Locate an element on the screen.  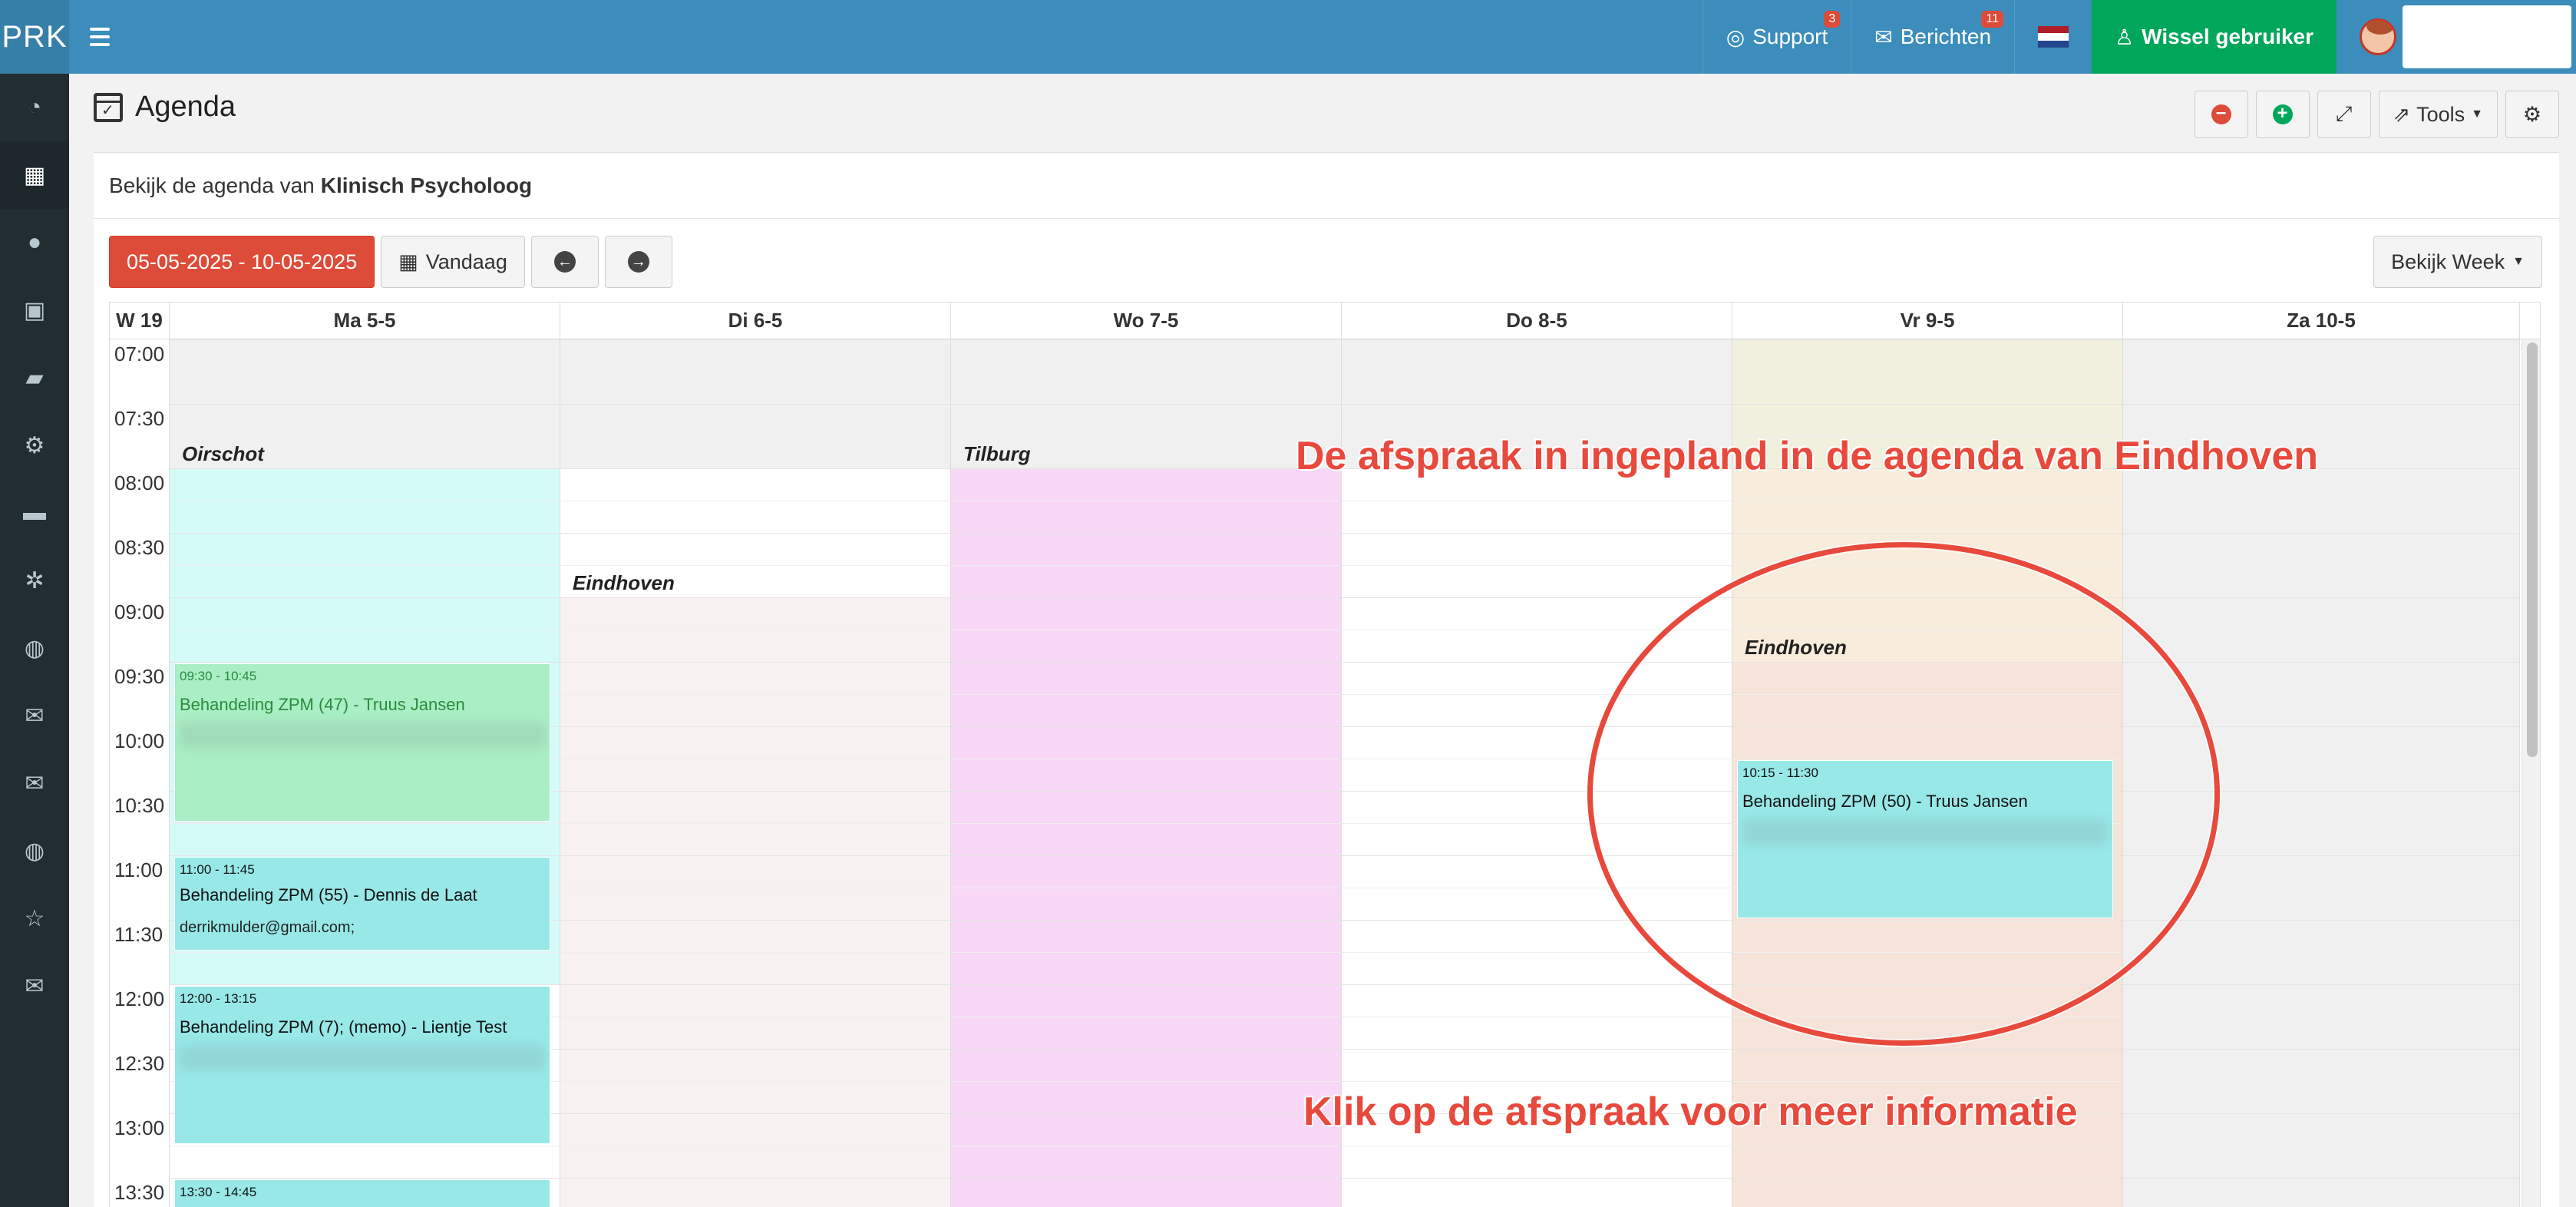
sidebar-item-mail: ✉ is located at coordinates (34, 986).